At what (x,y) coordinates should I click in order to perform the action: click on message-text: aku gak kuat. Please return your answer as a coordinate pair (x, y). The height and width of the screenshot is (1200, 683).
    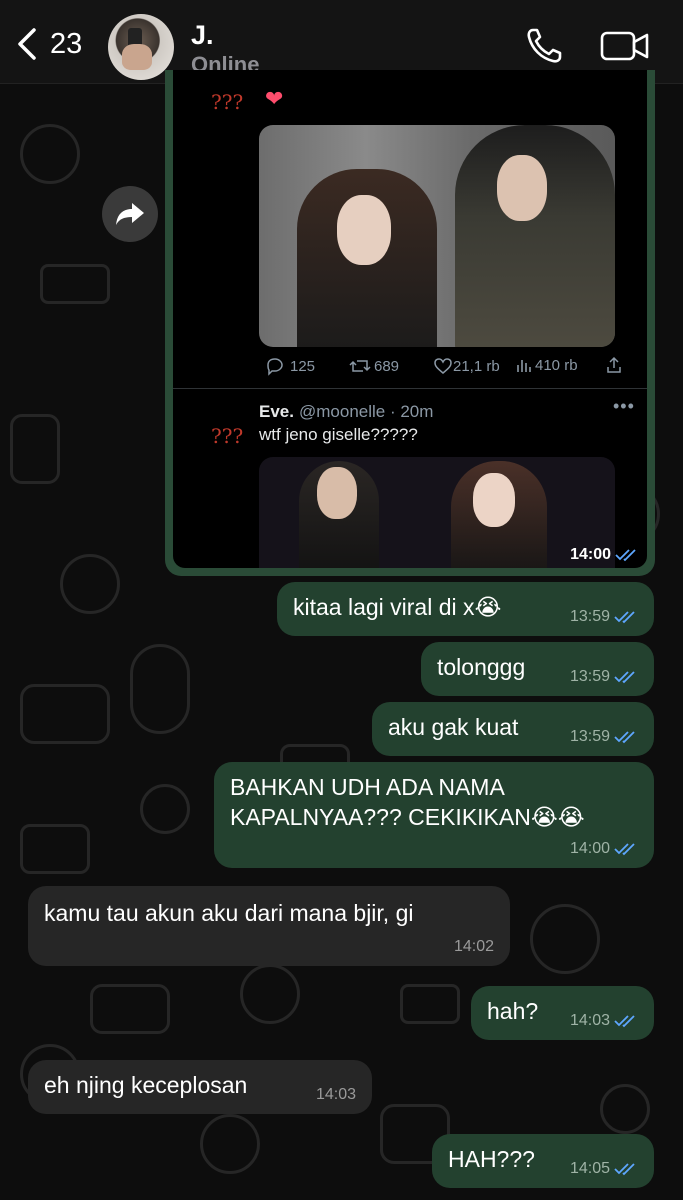
    Looking at the image, I should click on (453, 727).